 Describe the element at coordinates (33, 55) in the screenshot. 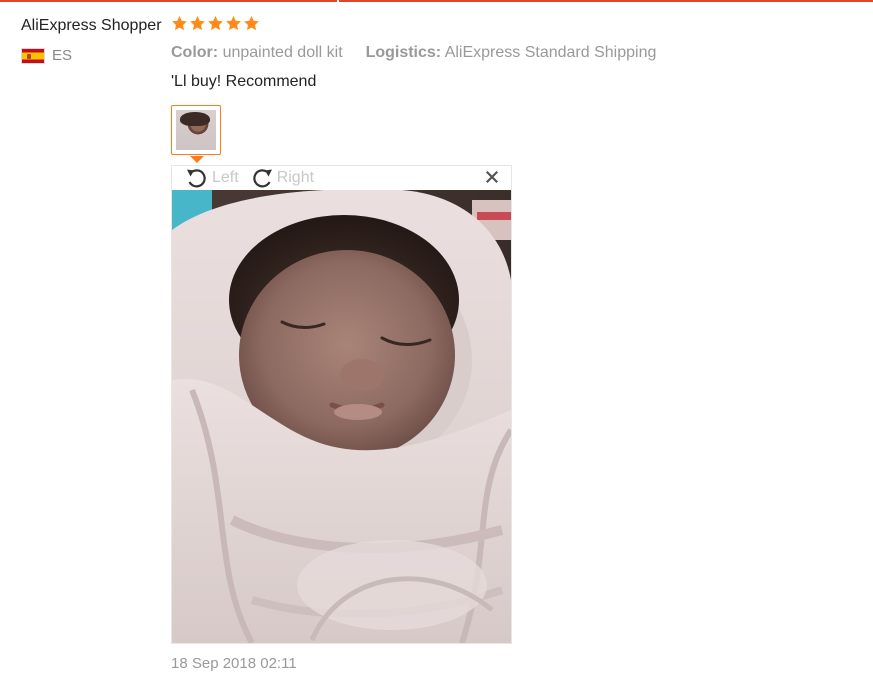

I see `spain-flag-icon` at that location.